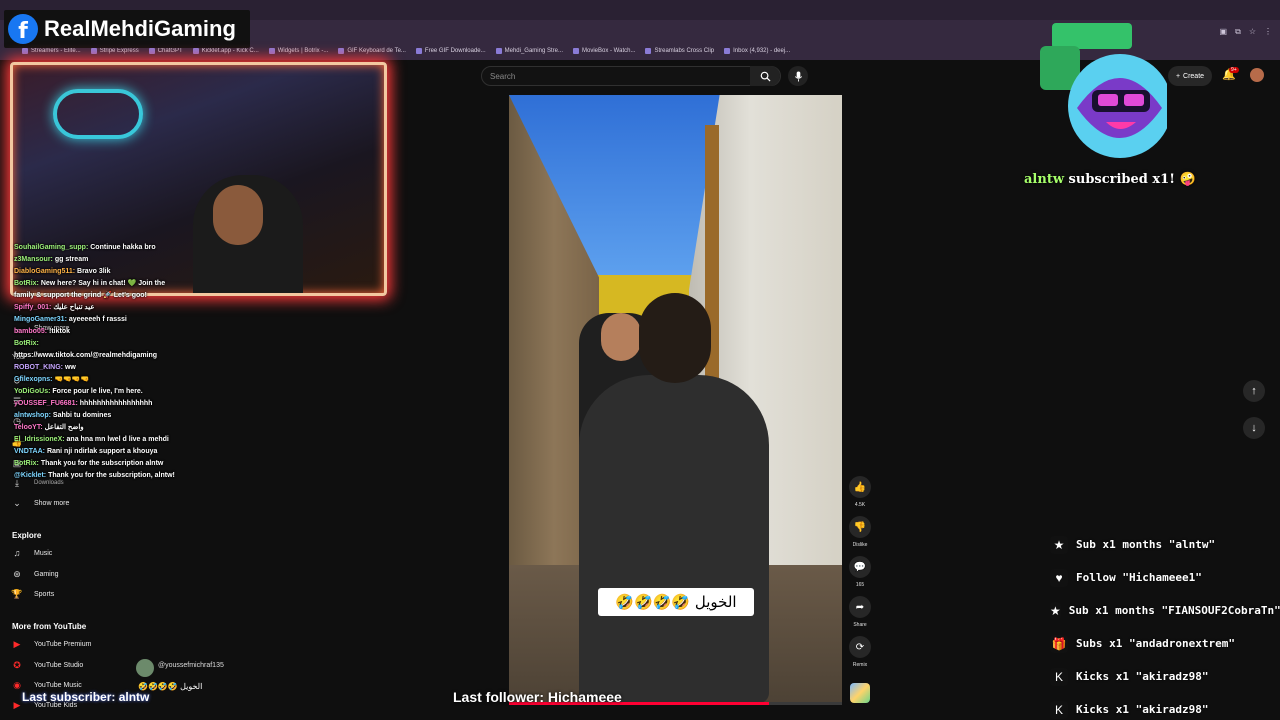  Describe the element at coordinates (80, 295) in the screenshot. I see `chat-text: family & support the grind 🚀 Let's goo!` at that location.